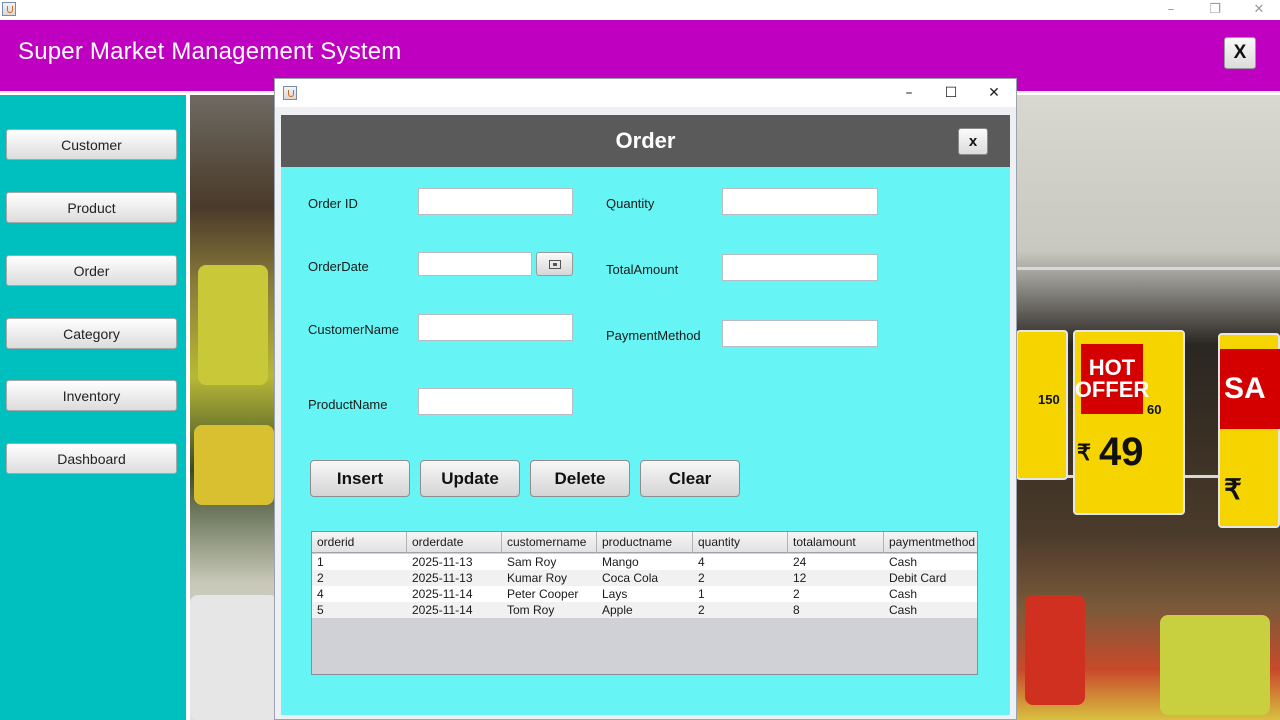  I want to click on cell-customername: Peter Cooper, so click(543, 594).